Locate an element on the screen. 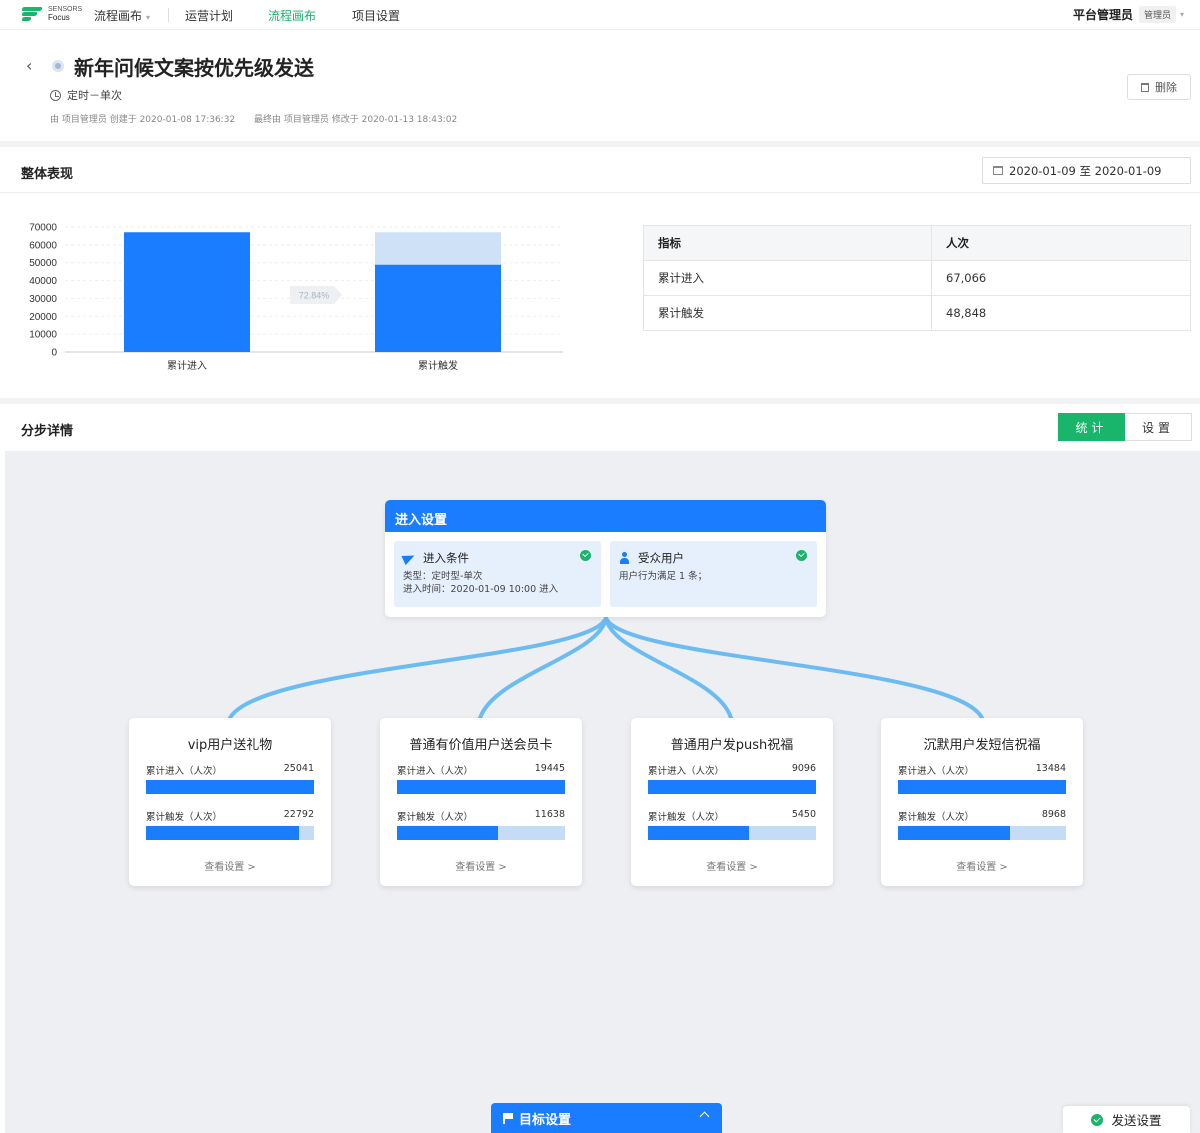 The height and width of the screenshot is (1133, 1200). flag-icon is located at coordinates (508, 1118).